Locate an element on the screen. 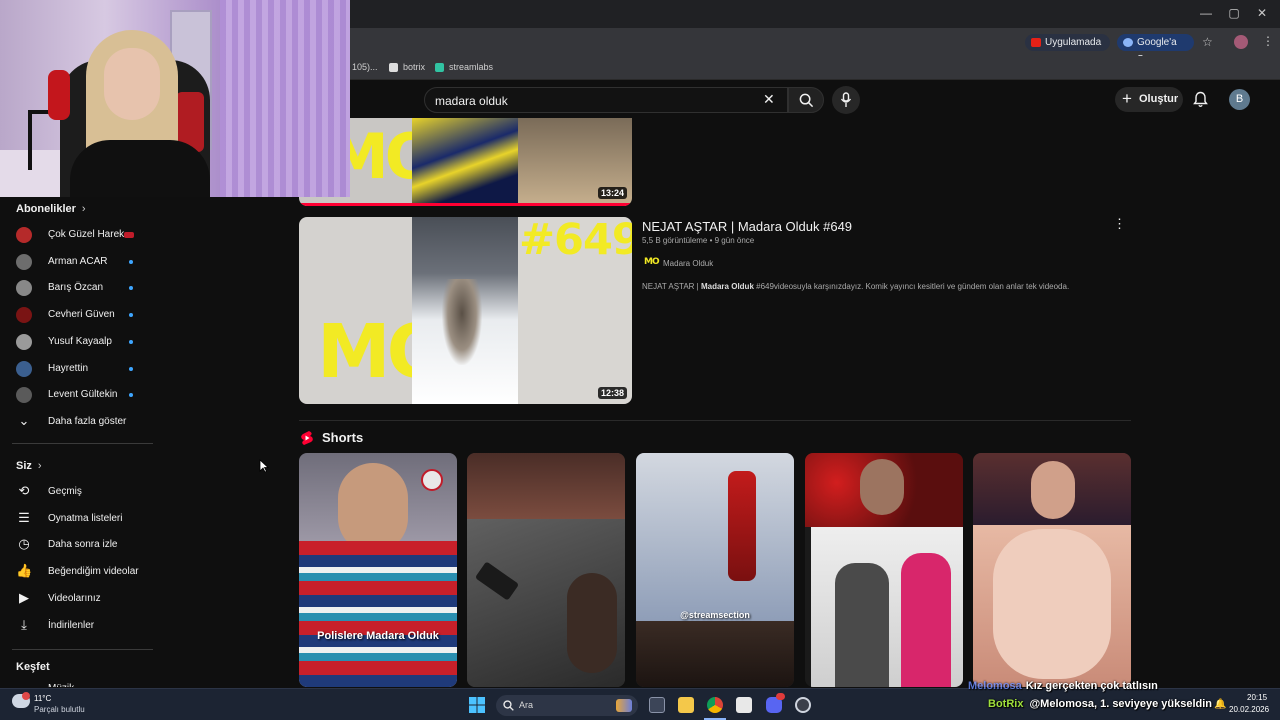  create-label: Oluştur is located at coordinates (1159, 99).